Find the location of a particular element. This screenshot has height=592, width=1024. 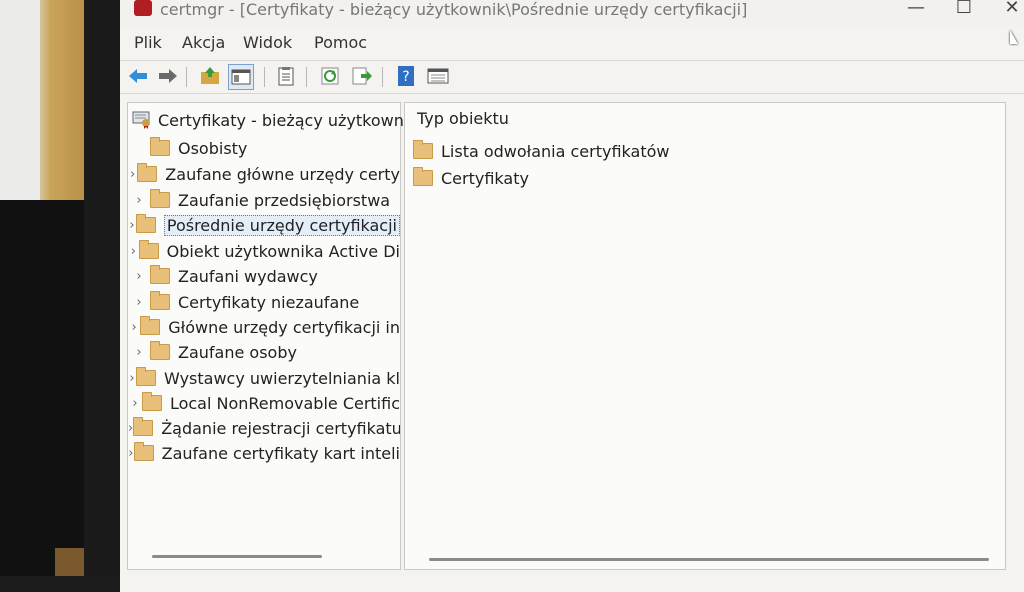

tree-item-label: Zaufane certyfikaty kart inteli is located at coordinates (280, 453).